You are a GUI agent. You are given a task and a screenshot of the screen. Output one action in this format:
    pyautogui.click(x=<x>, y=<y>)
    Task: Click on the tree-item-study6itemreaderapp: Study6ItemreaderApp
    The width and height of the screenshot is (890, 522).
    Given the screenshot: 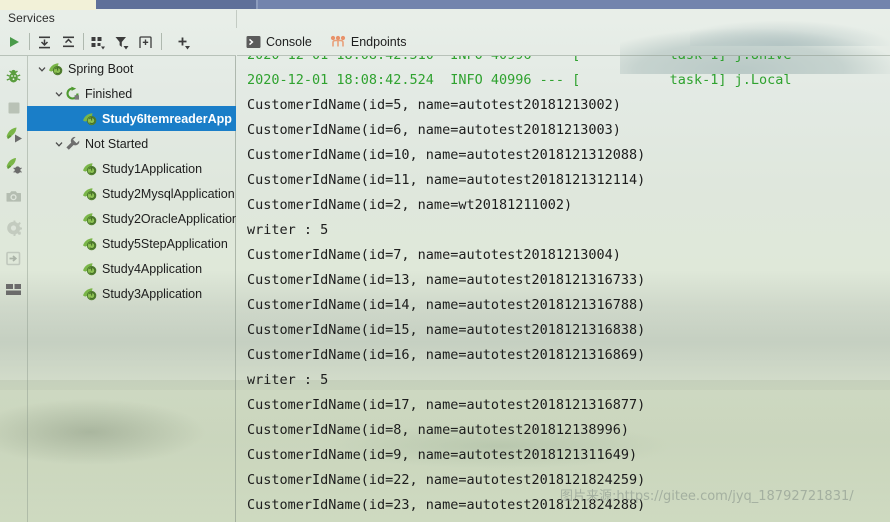 What is the action you would take?
    pyautogui.click(x=131, y=118)
    